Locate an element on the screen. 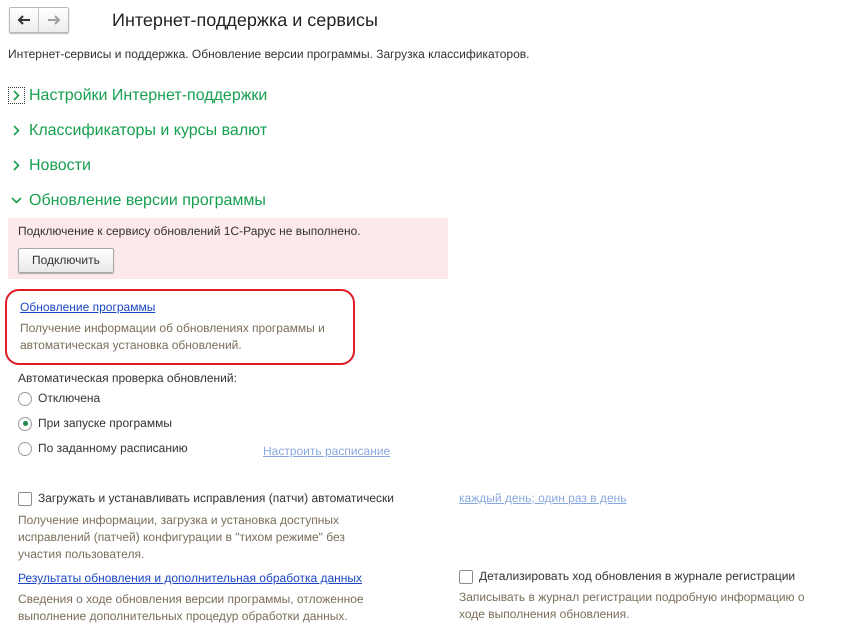 The image size is (844, 629). update-program-link: Обновление программы is located at coordinates (88, 307).